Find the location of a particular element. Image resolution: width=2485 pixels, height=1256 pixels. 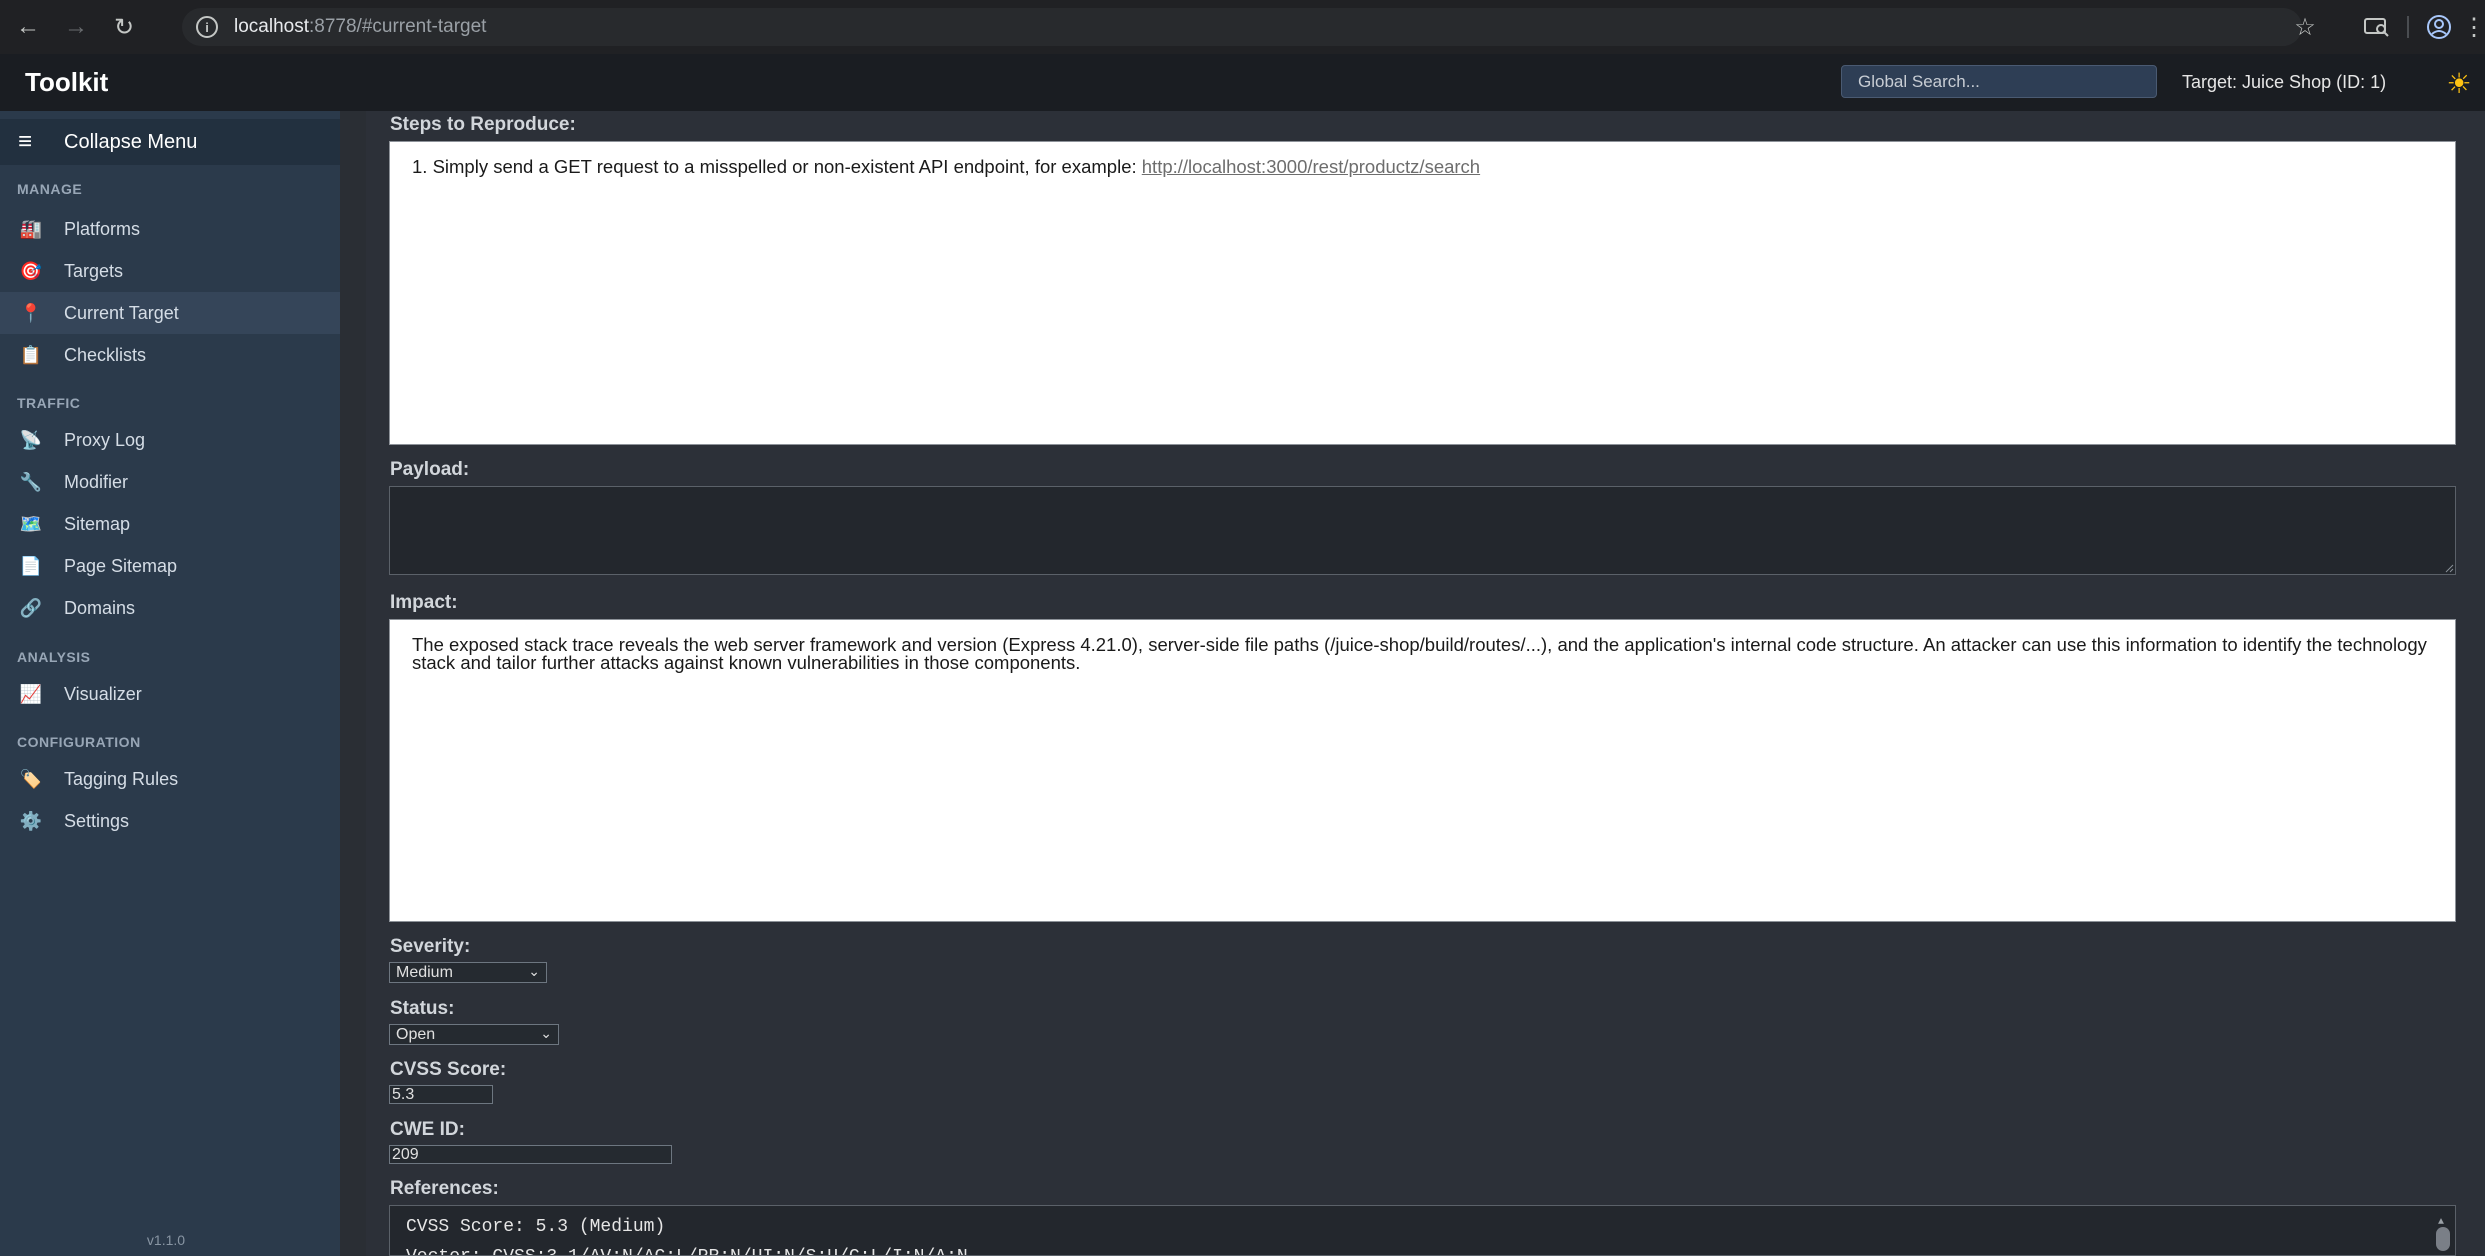

section-analysis: ANALYSIS is located at coordinates (54, 657).